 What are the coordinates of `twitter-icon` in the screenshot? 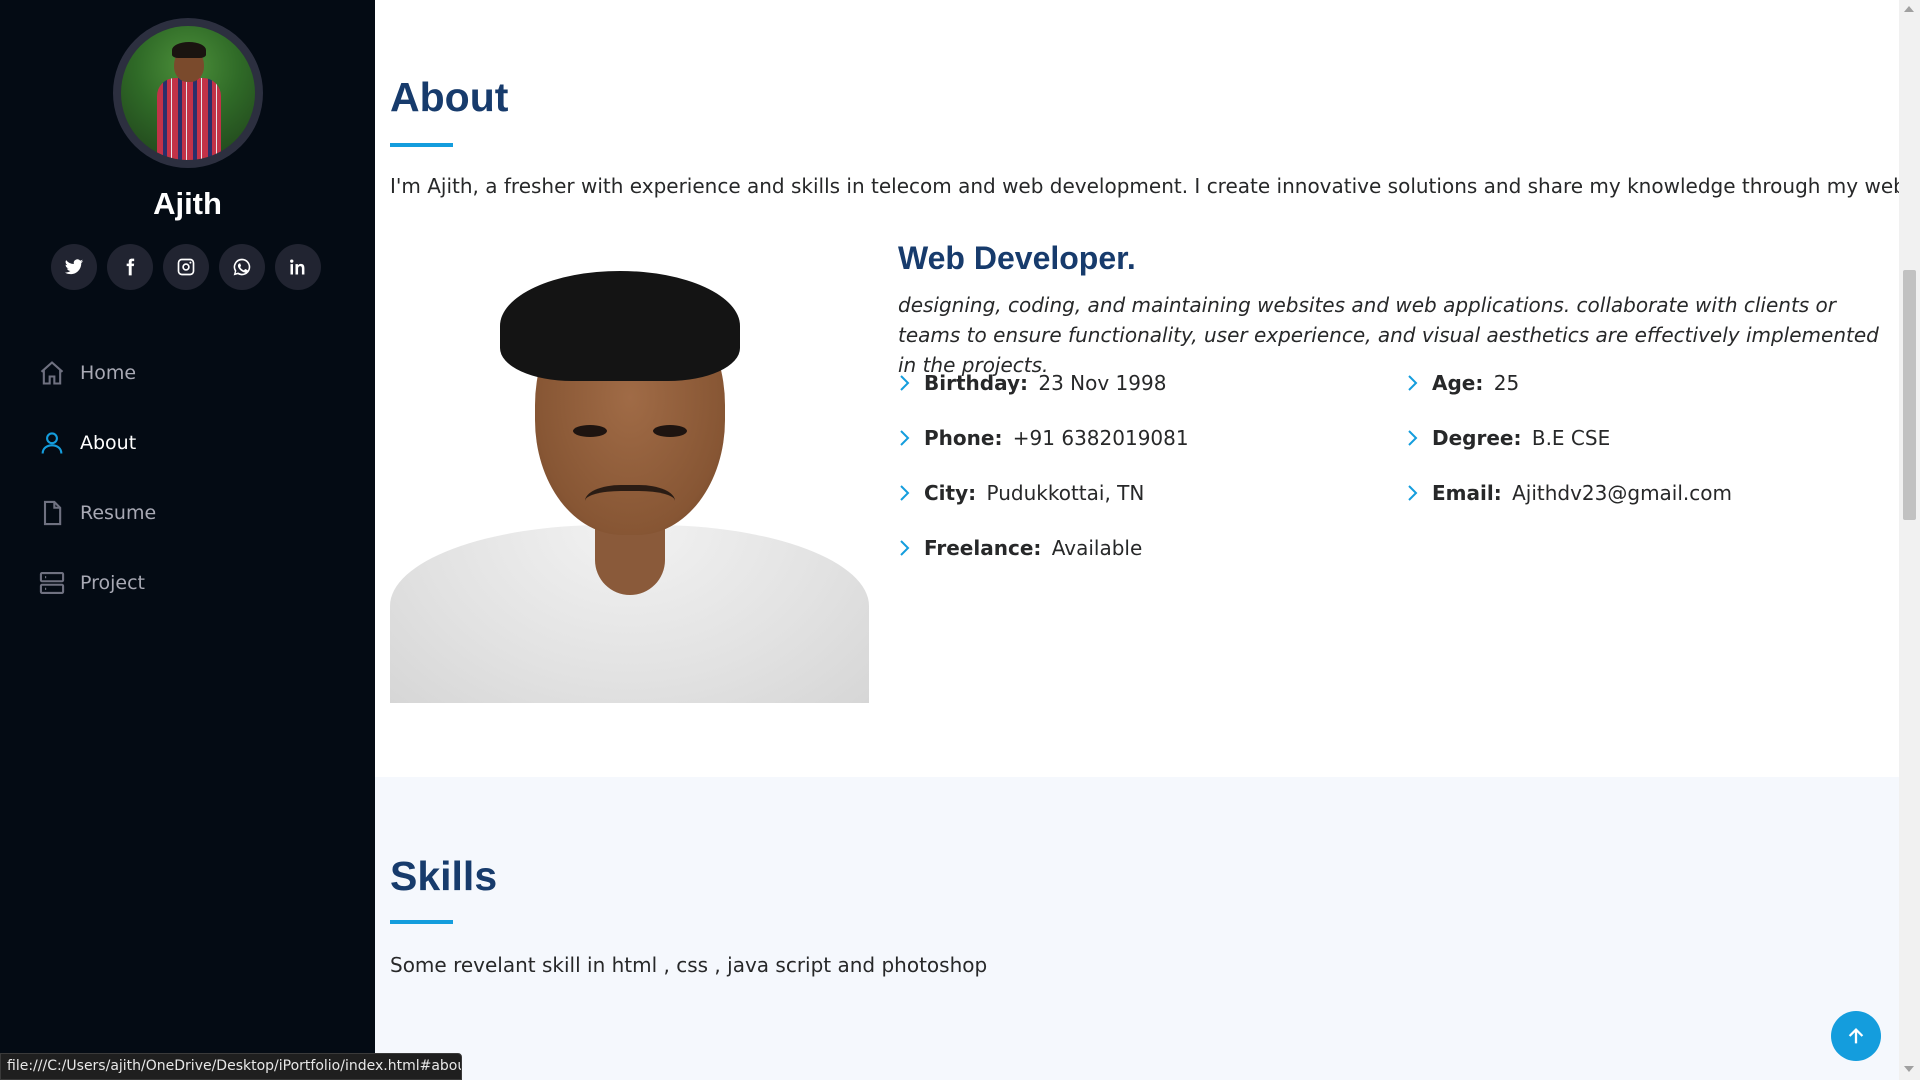 It's located at (74, 267).